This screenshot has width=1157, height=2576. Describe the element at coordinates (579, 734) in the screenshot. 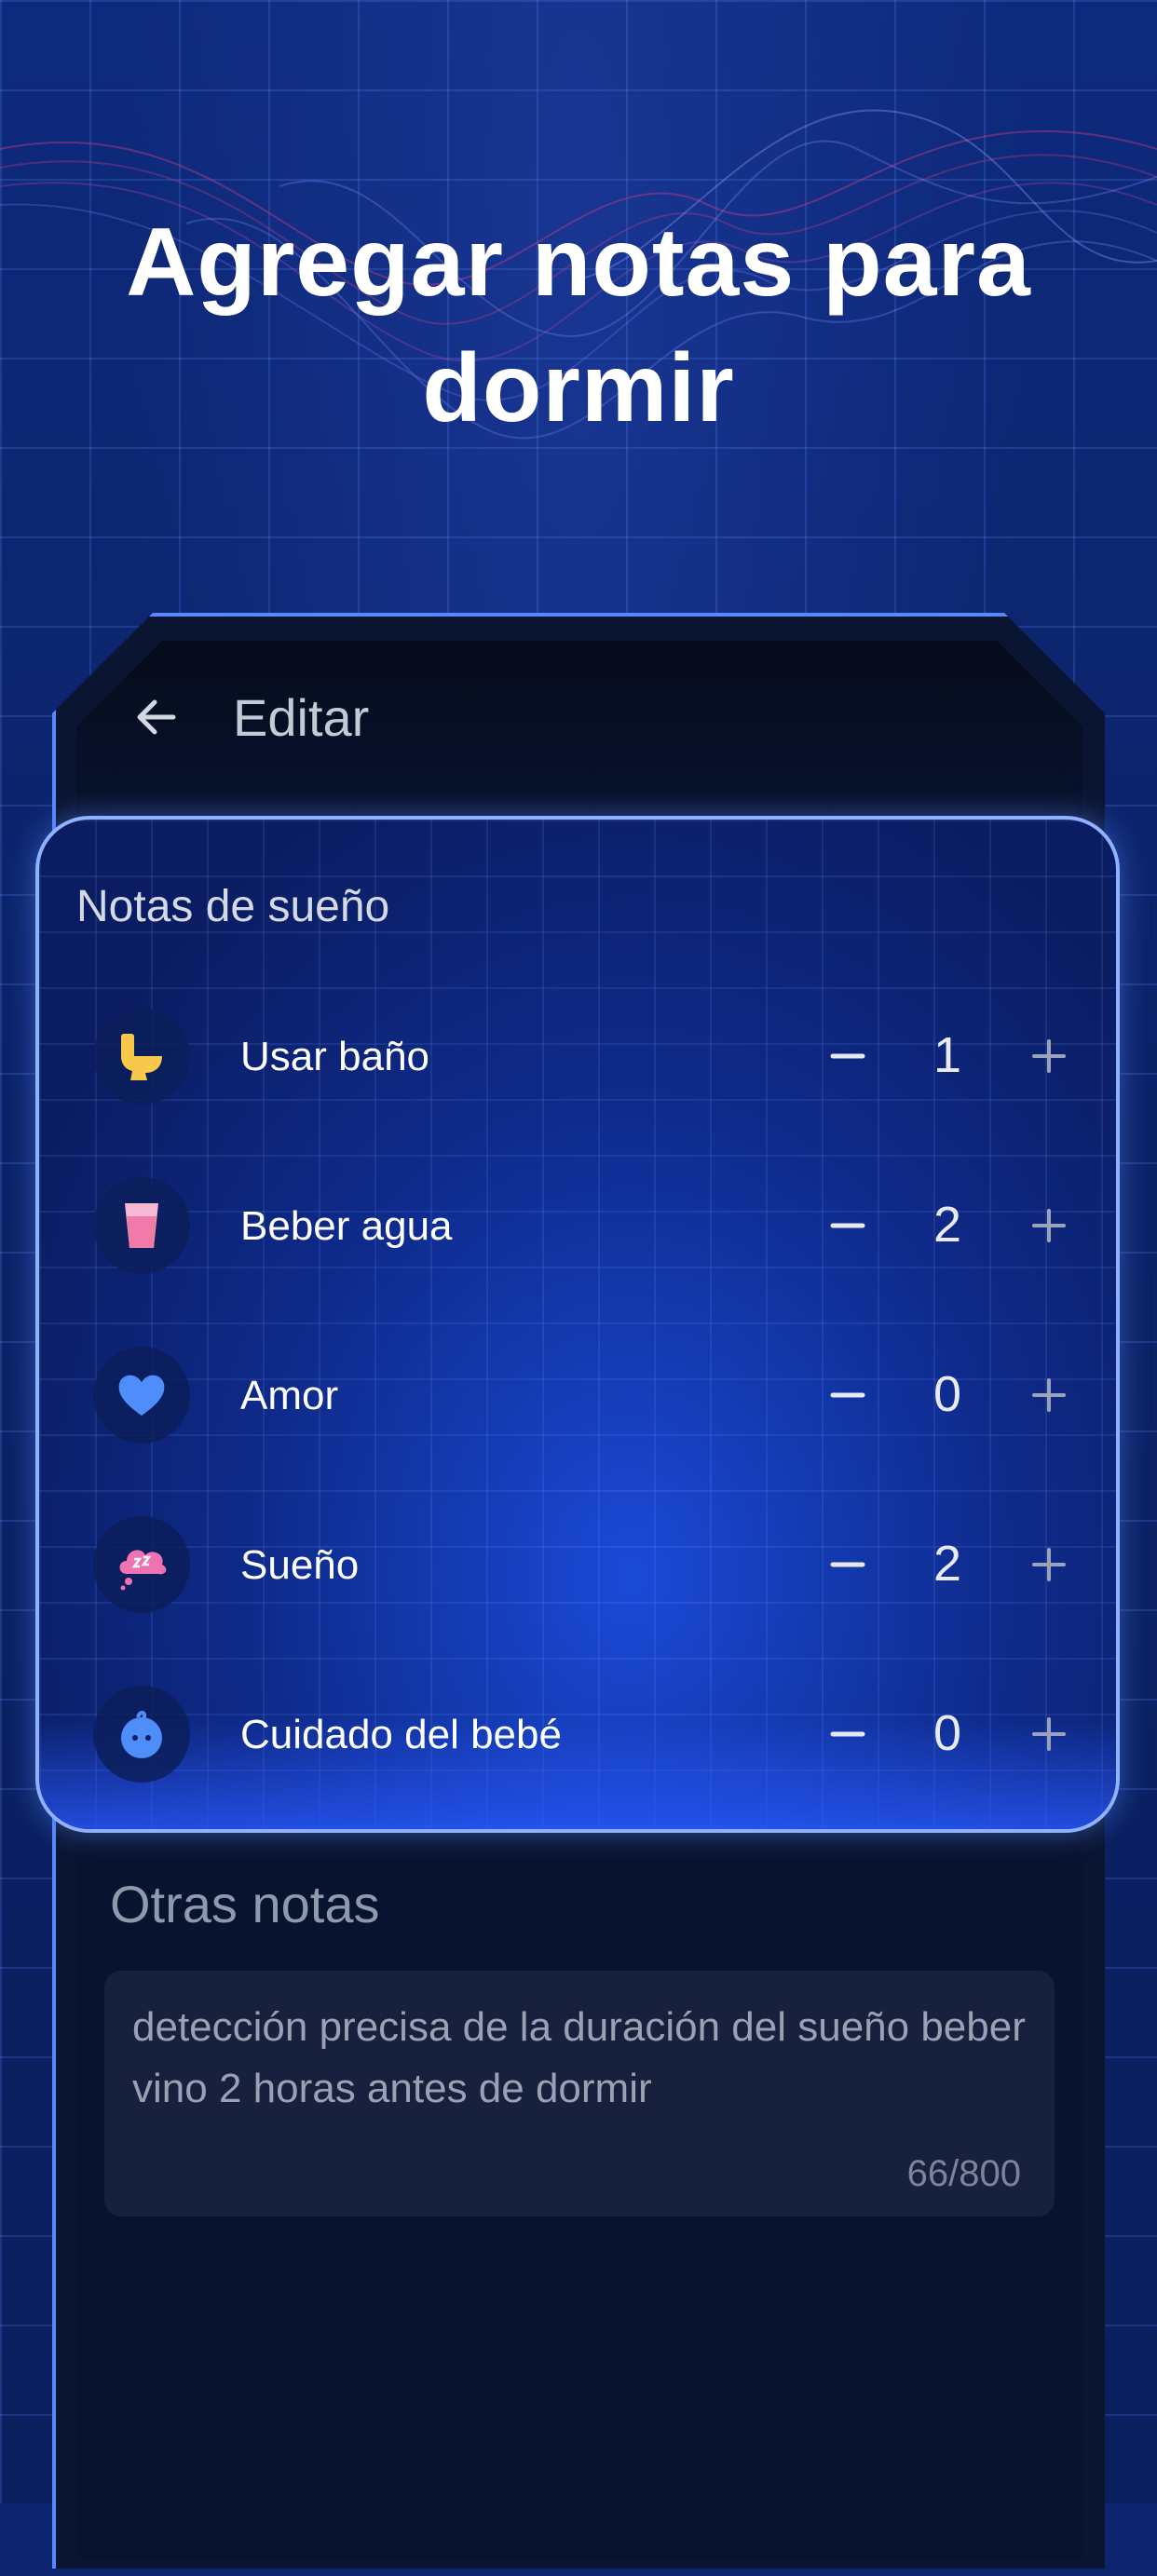

I see `top-bar` at that location.